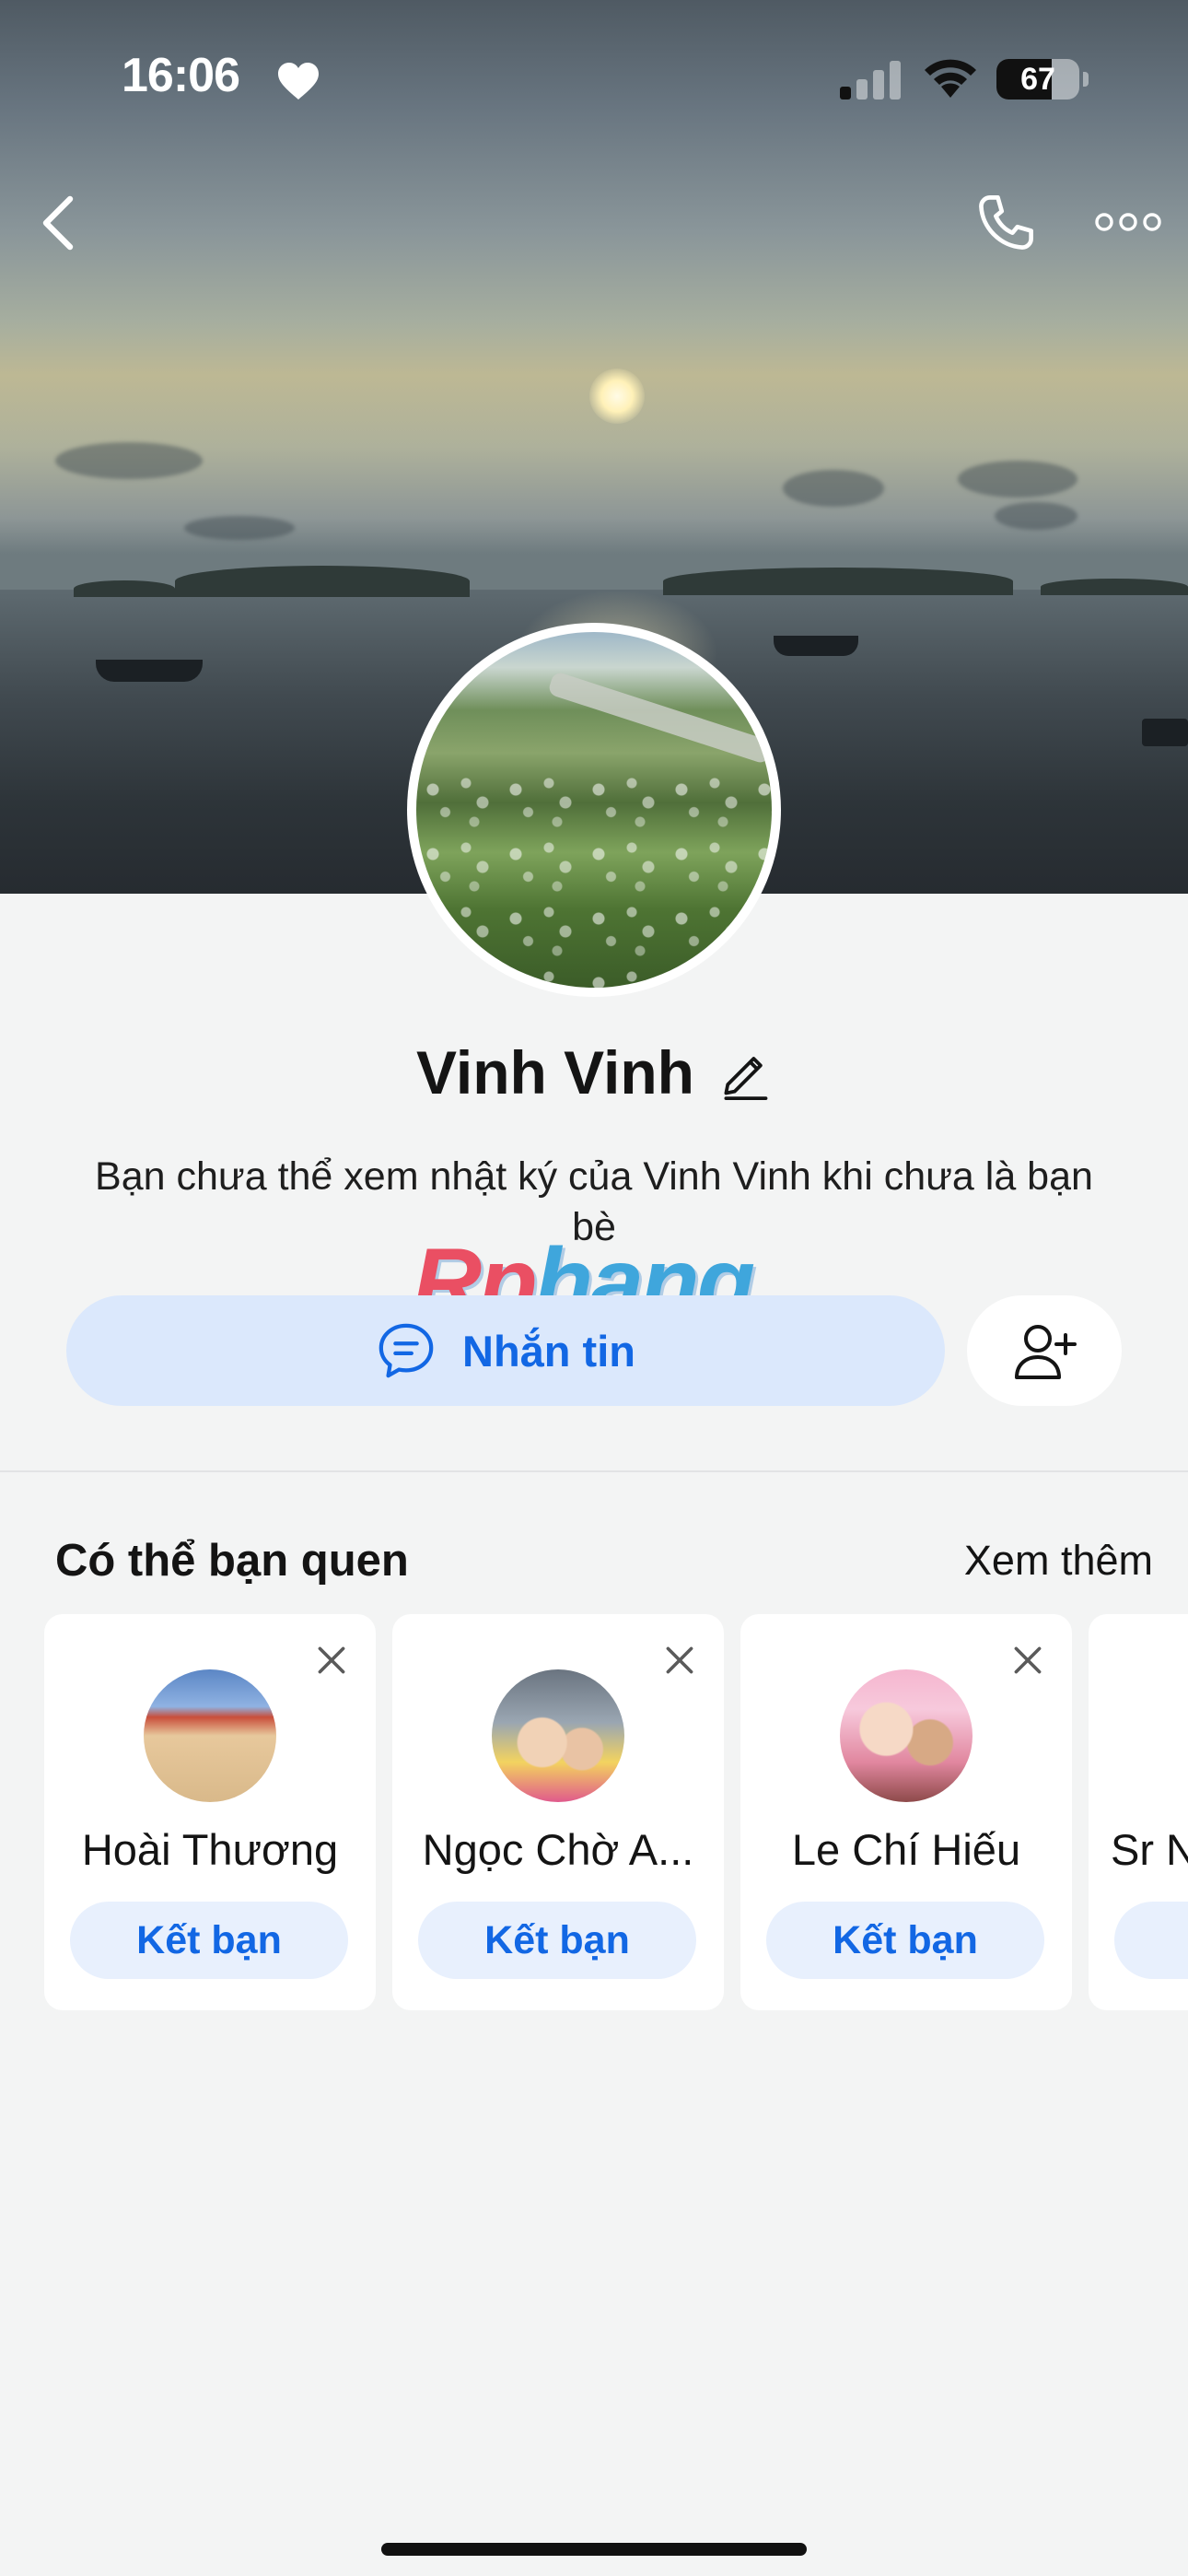 The image size is (1188, 2576). What do you see at coordinates (1128, 222) in the screenshot?
I see `more-horizontal-icon` at bounding box center [1128, 222].